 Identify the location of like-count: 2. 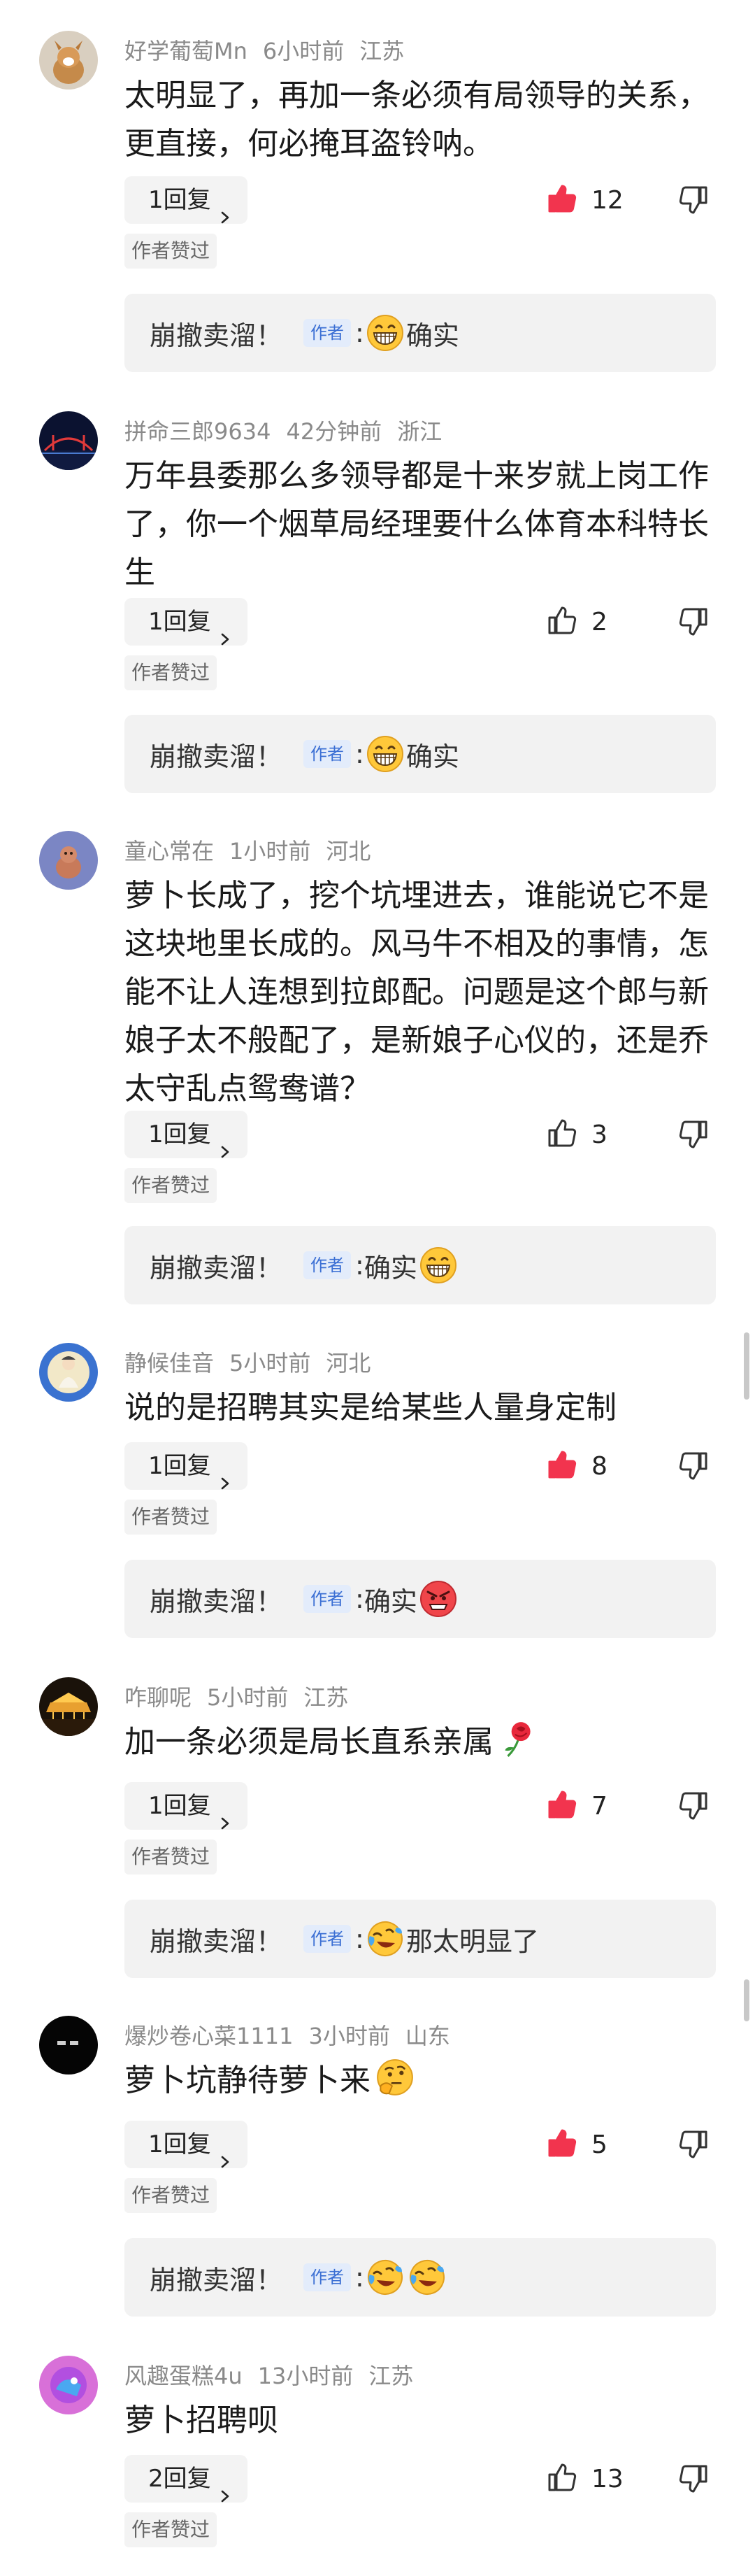
(599, 621).